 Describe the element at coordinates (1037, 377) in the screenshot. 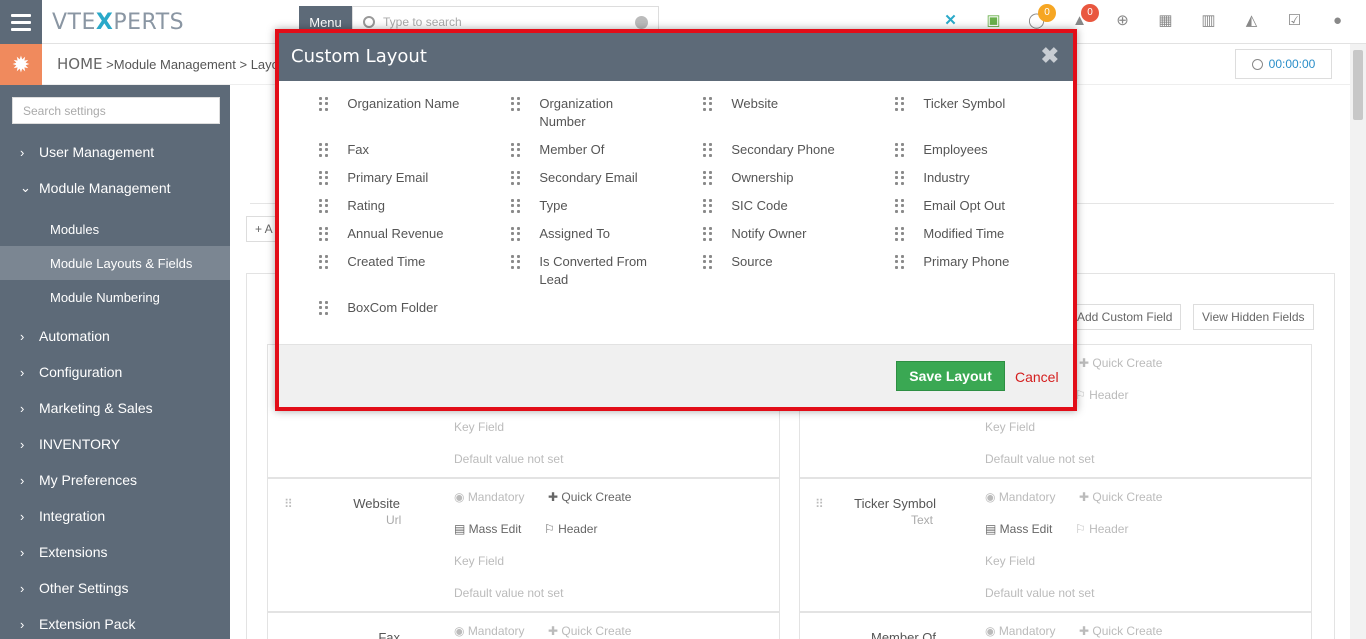

I see `cancel-link: Cancel` at that location.